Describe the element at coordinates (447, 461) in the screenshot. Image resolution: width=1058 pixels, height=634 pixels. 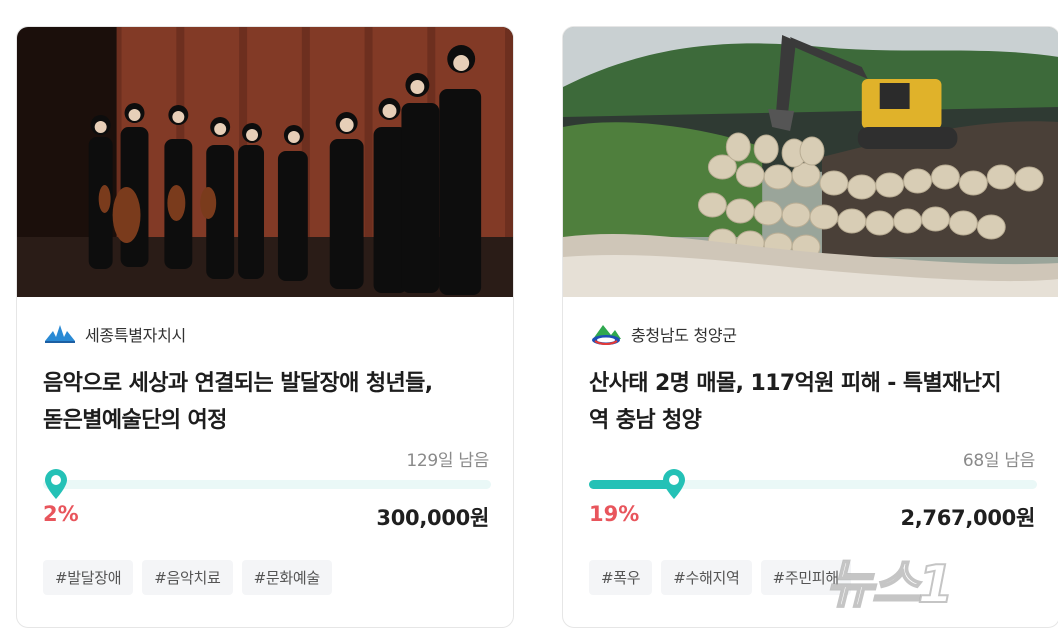
I see `days-remaining: 129일 남음` at that location.